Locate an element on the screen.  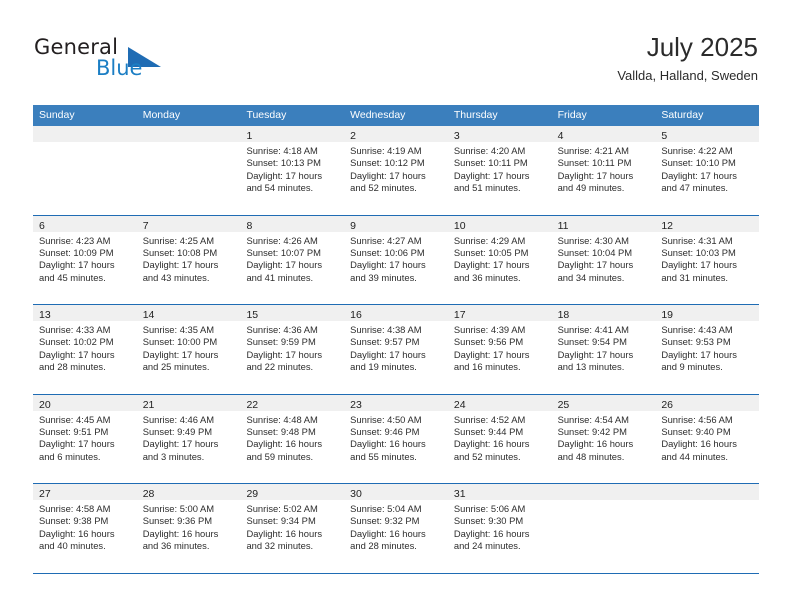
day-number-band: 23 is located at coordinates (396, 402).